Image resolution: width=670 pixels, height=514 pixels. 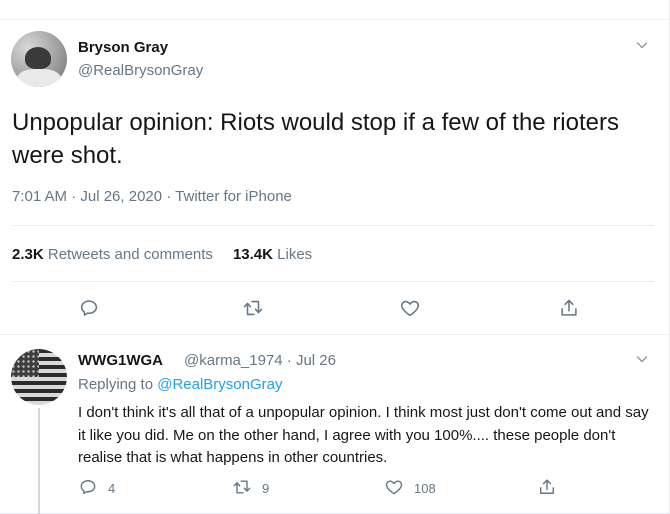 I want to click on flag-avatar-image, so click(x=39, y=377).